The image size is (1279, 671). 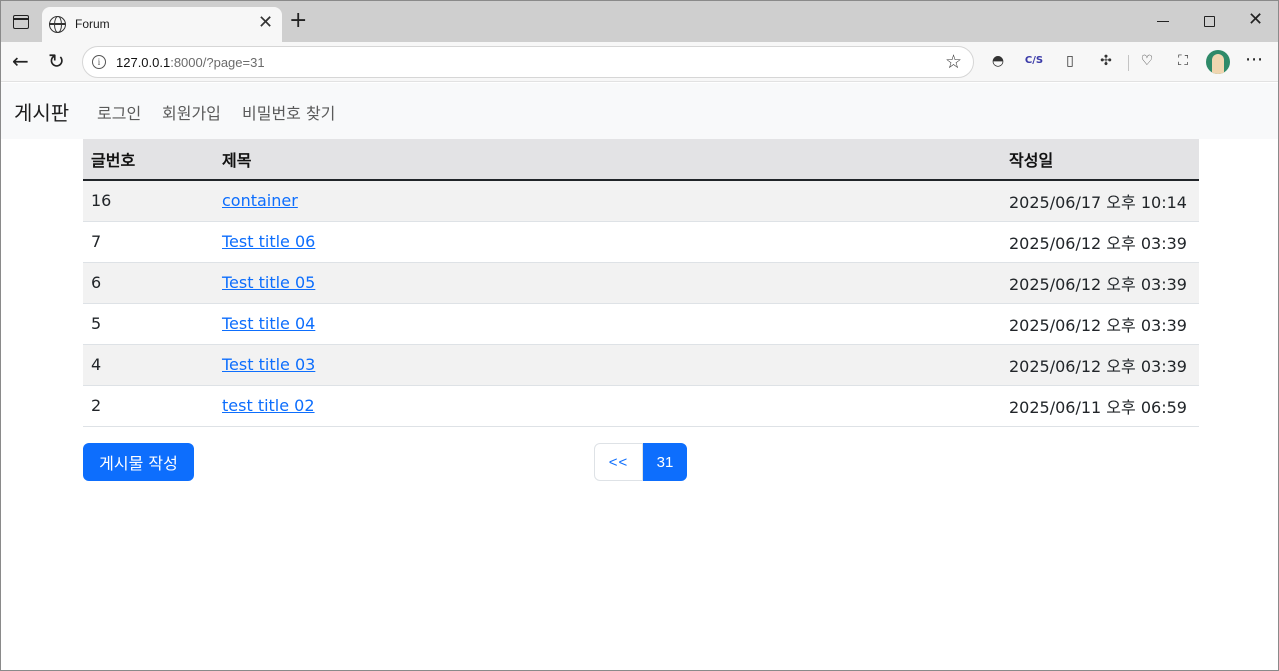 I want to click on heart-pulse-icon: ♡, so click(x=1147, y=61).